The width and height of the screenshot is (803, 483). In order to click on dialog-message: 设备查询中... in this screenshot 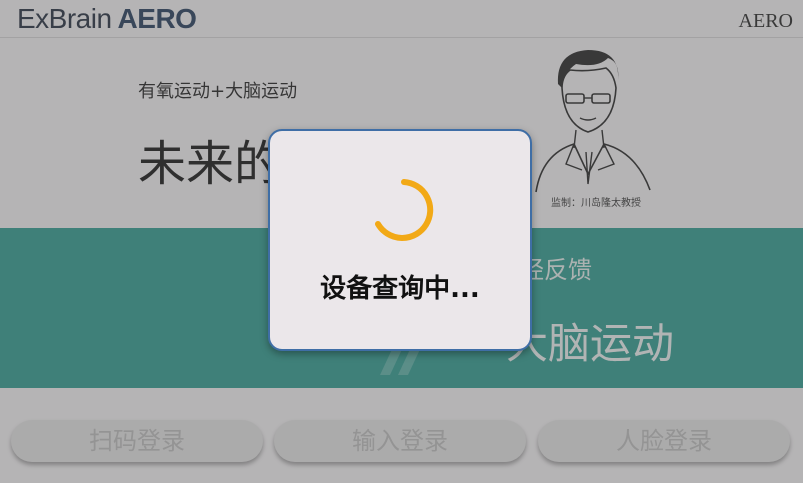, I will do `click(400, 289)`.